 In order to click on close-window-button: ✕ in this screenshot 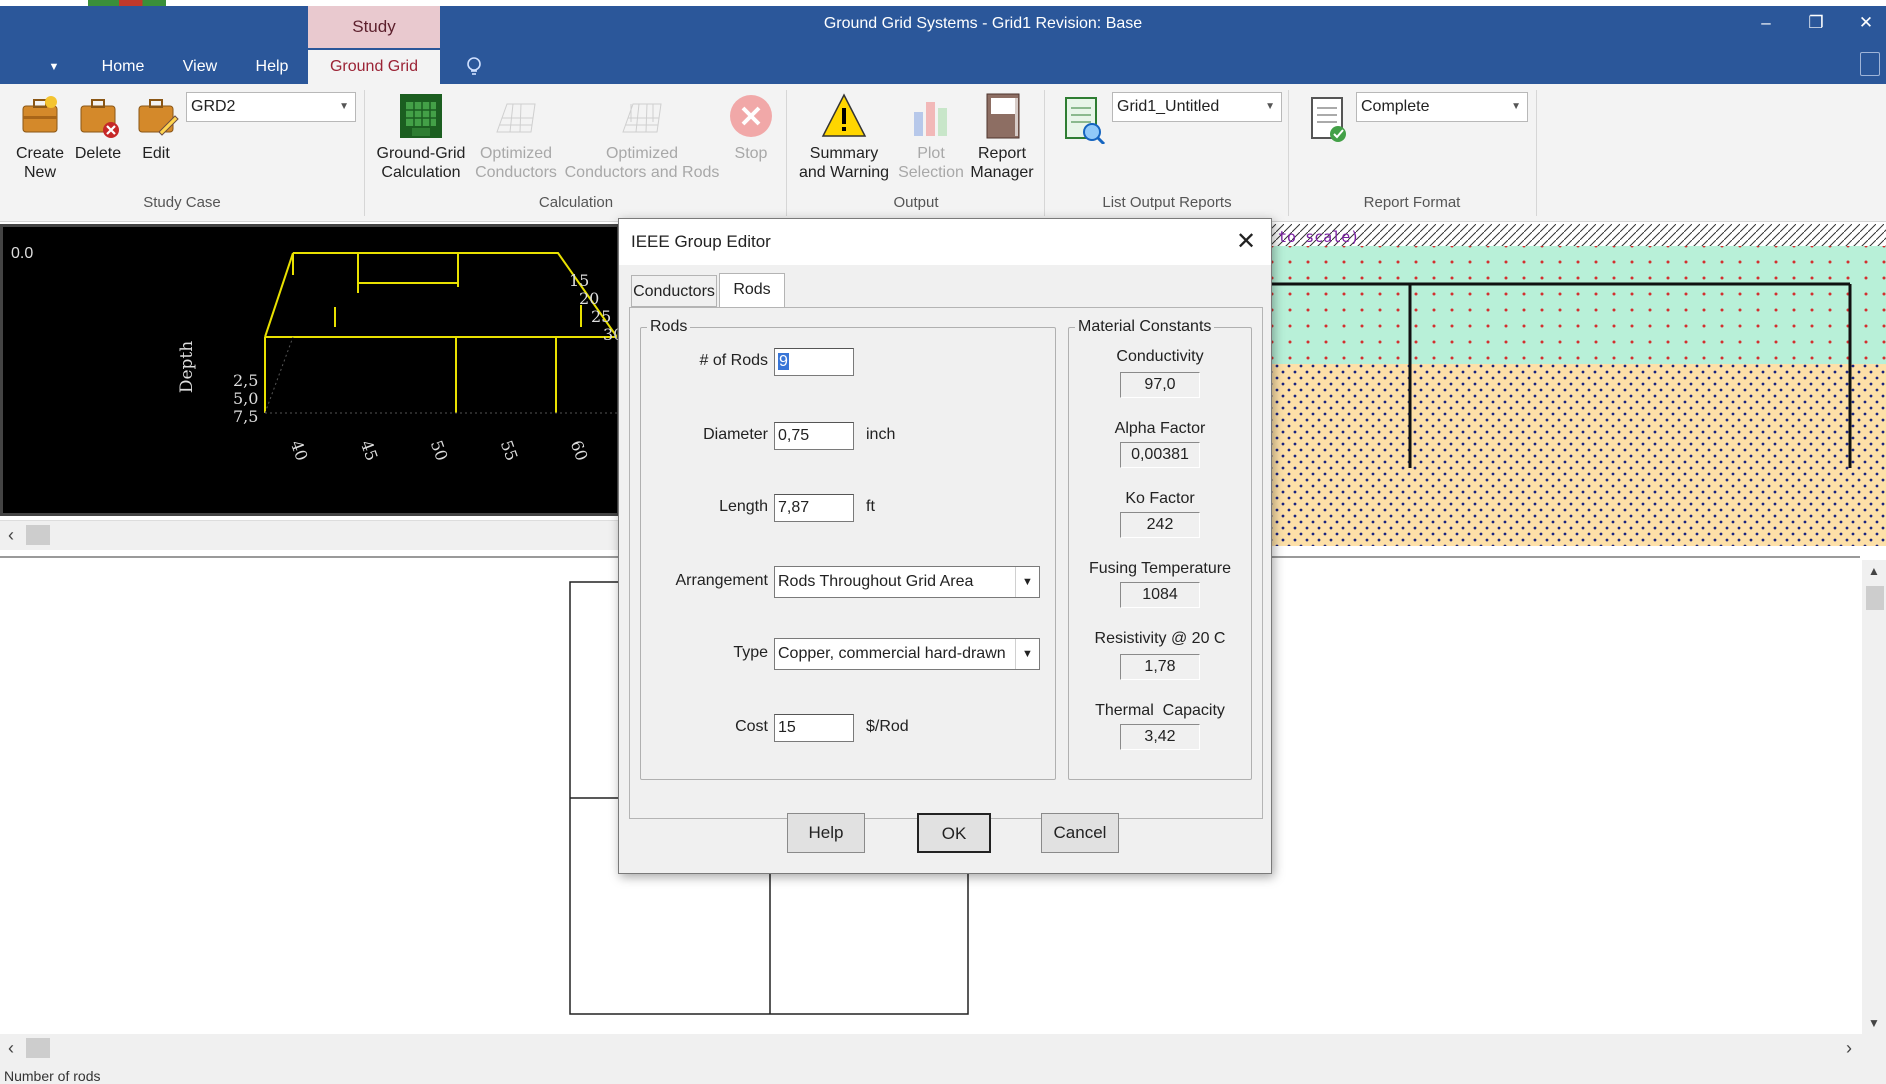, I will do `click(1866, 23)`.